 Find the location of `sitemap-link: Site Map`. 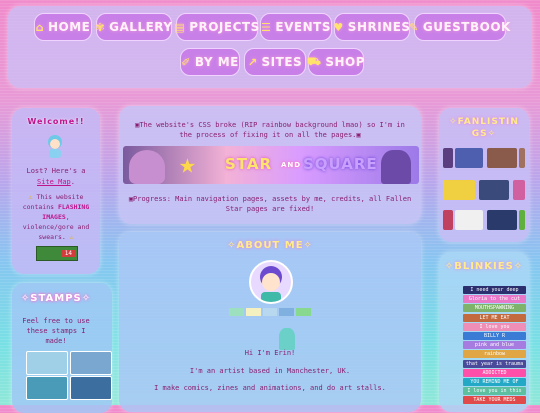

sitemap-link: Site Map is located at coordinates (54, 182).